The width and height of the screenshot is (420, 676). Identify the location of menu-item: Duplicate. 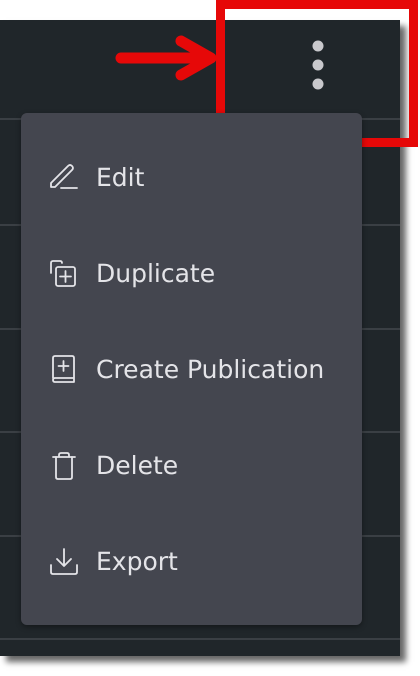
(191, 274).